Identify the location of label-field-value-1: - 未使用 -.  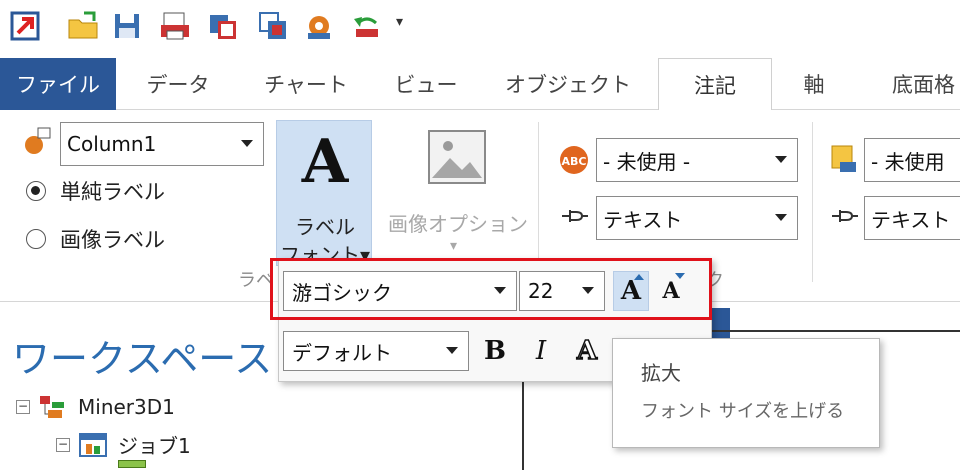
(647, 161).